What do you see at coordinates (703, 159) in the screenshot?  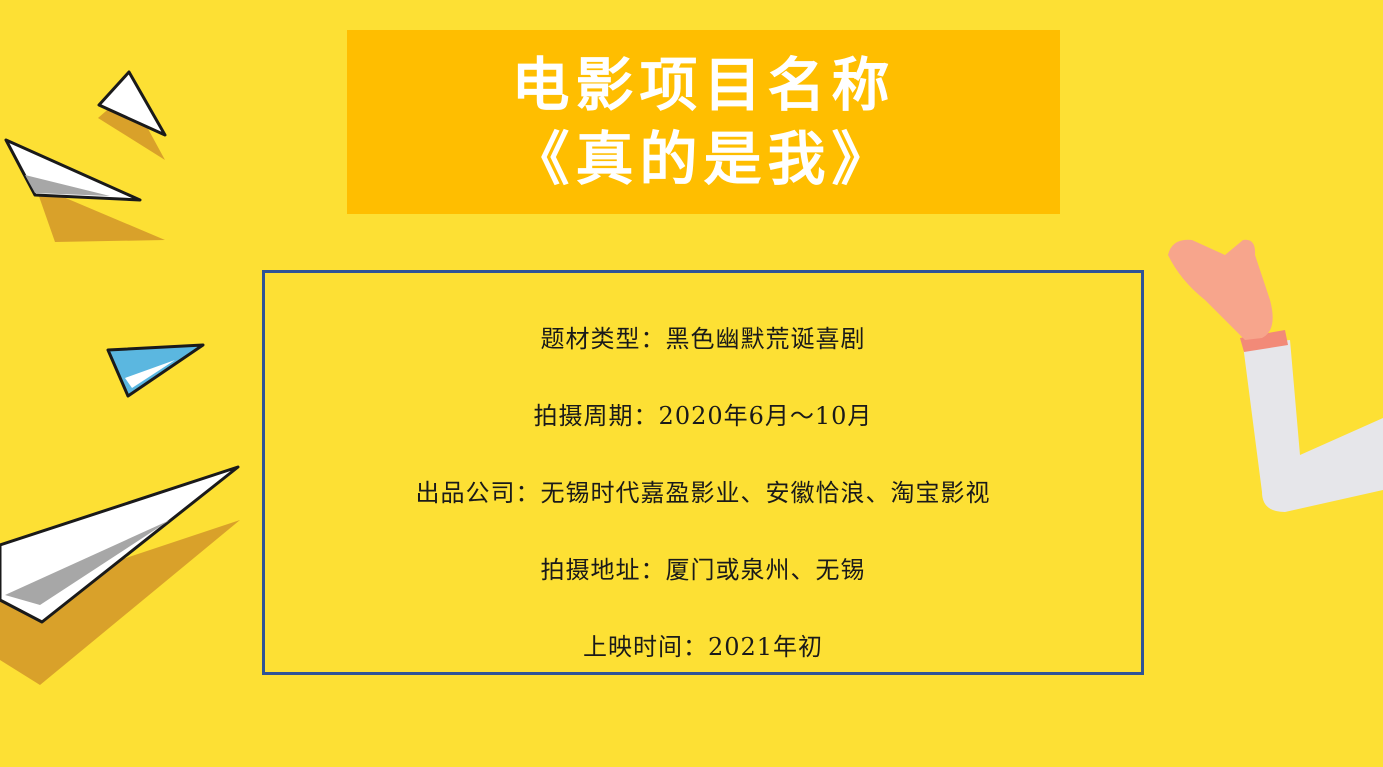 I see `movie-name: 《真的是我》` at bounding box center [703, 159].